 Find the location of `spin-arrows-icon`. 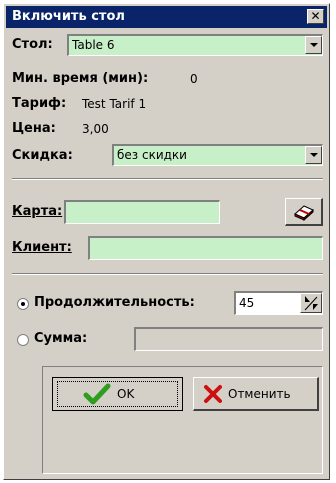

spin-arrows-icon is located at coordinates (311, 303).